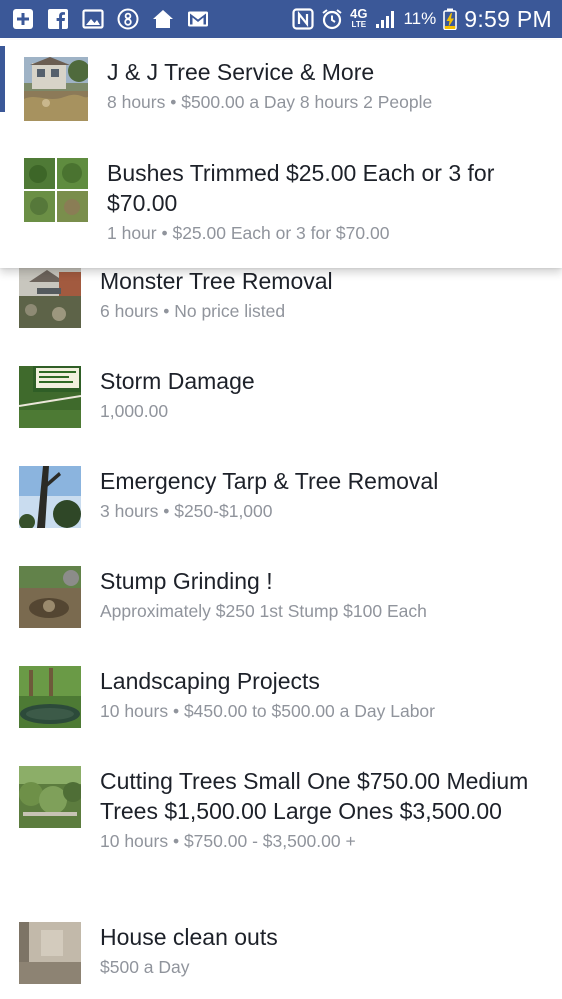 Image resolution: width=562 pixels, height=999 pixels. I want to click on alarm-clock-icon, so click(332, 19).